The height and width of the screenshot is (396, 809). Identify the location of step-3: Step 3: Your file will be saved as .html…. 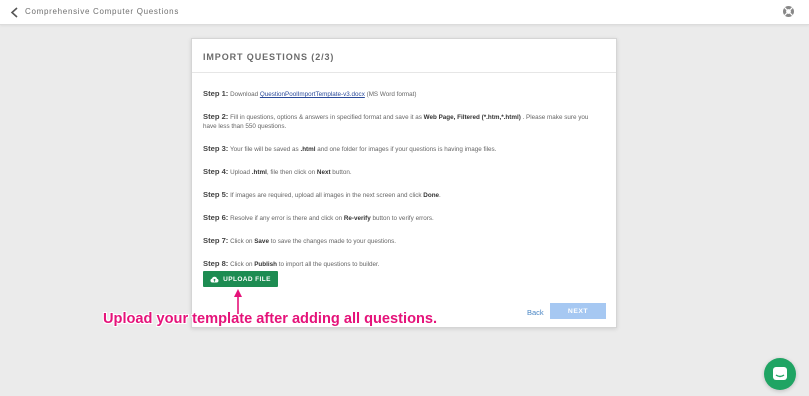
(350, 148).